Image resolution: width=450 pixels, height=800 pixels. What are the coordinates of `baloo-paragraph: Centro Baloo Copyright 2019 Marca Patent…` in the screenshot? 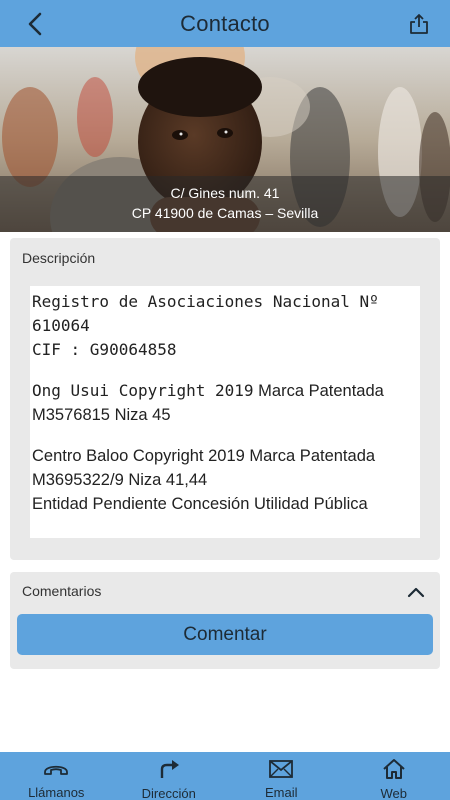 It's located at (225, 480).